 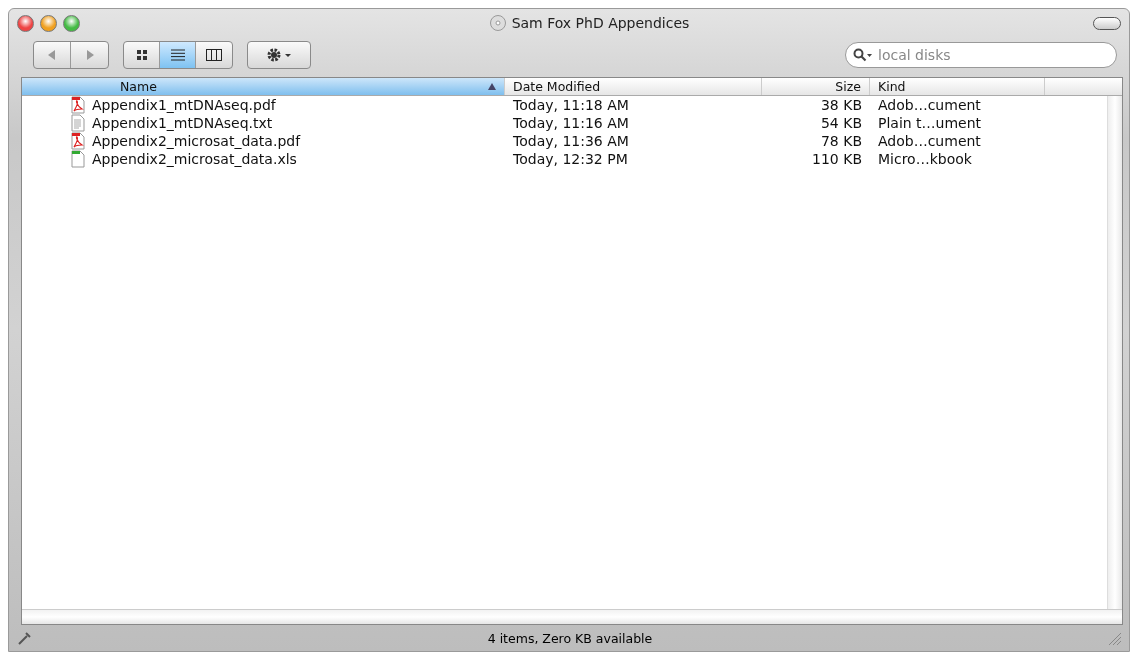 I want to click on forward-arrow-icon, so click(x=89, y=55).